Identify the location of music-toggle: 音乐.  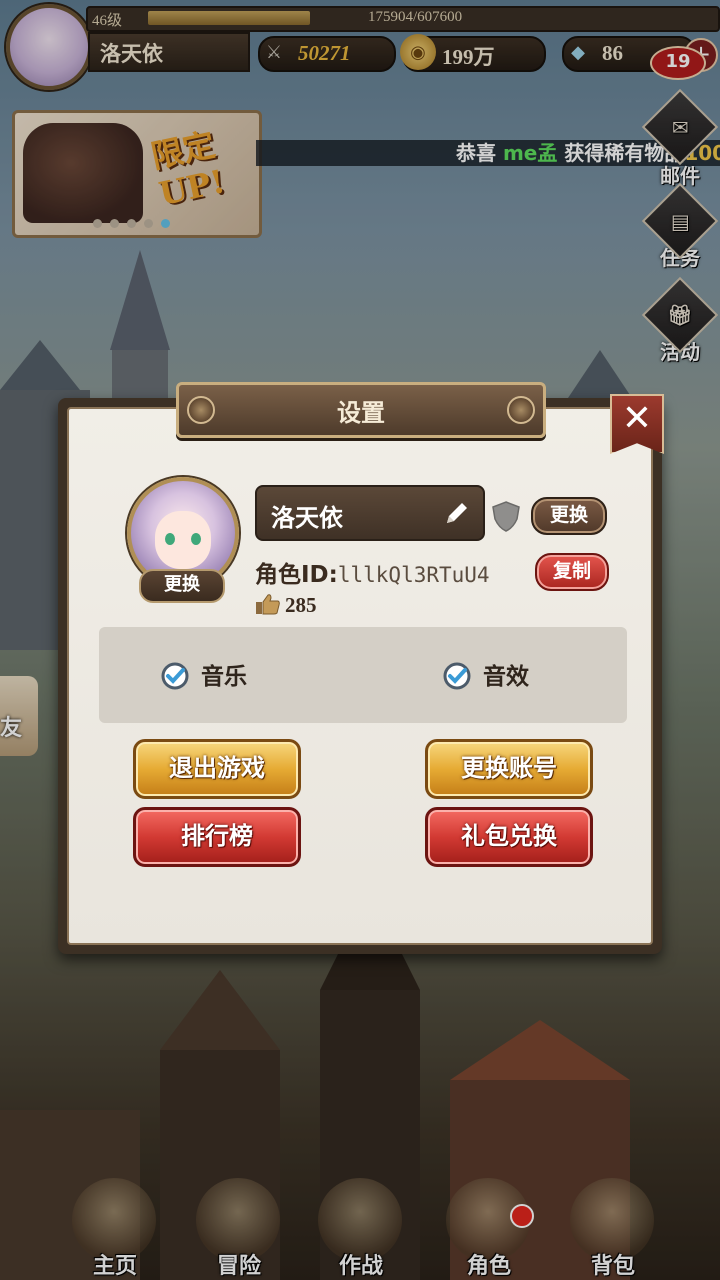
(204, 674).